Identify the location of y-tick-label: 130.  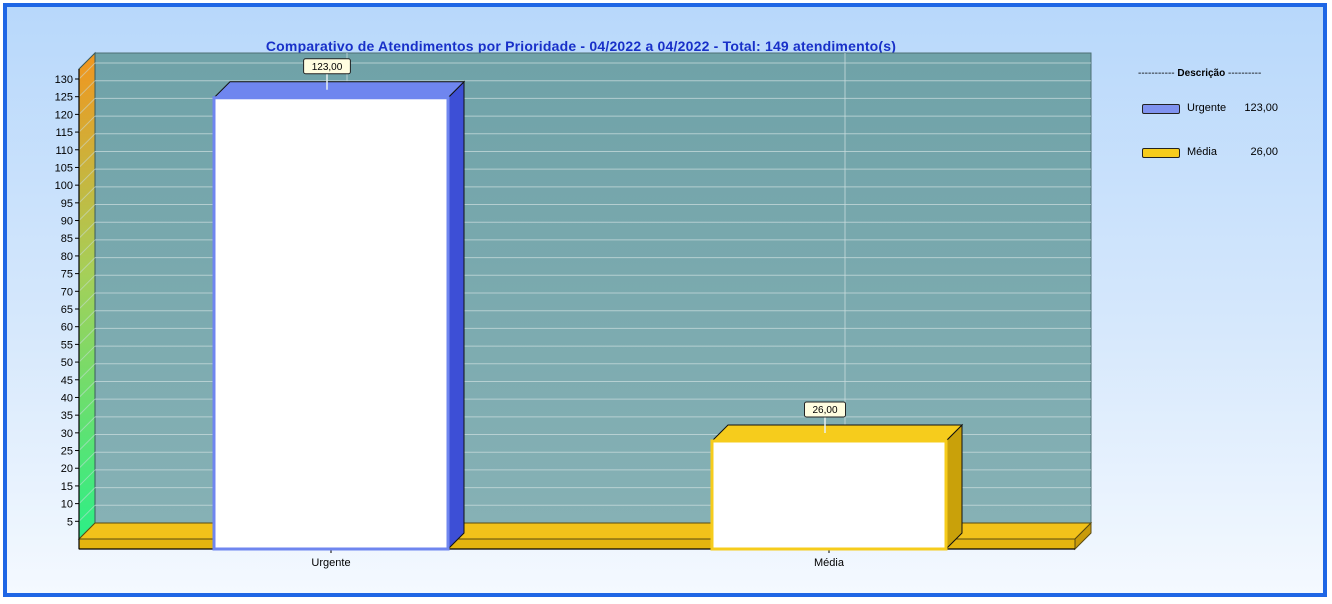
(64, 80).